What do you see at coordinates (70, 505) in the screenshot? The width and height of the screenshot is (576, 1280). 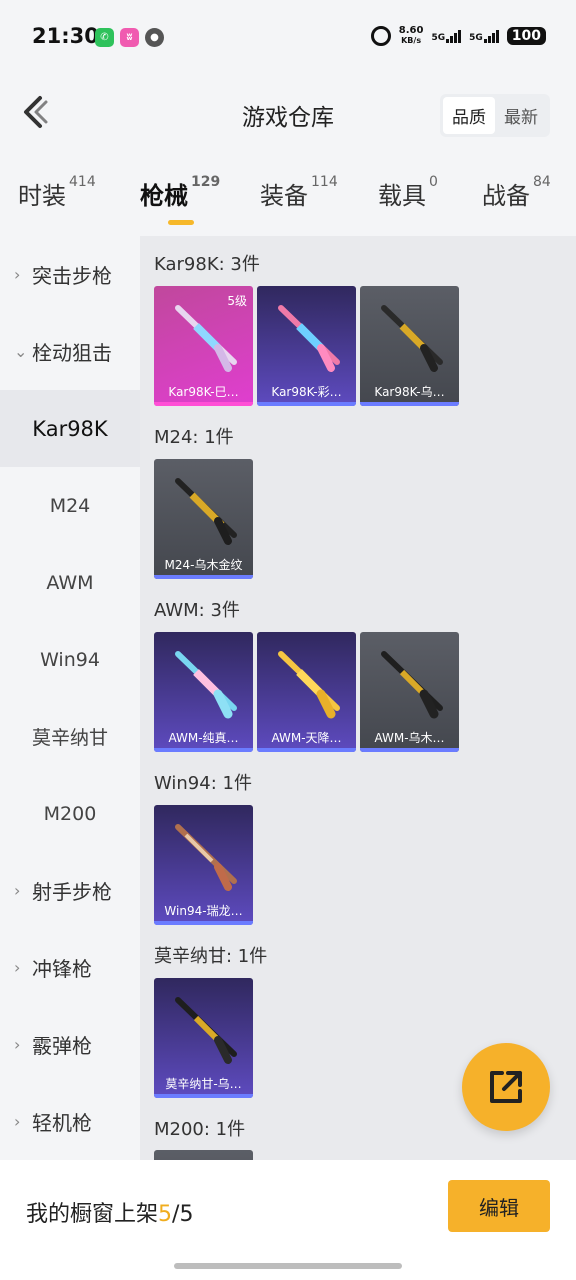 I see `sidebar-item-m24: M24` at bounding box center [70, 505].